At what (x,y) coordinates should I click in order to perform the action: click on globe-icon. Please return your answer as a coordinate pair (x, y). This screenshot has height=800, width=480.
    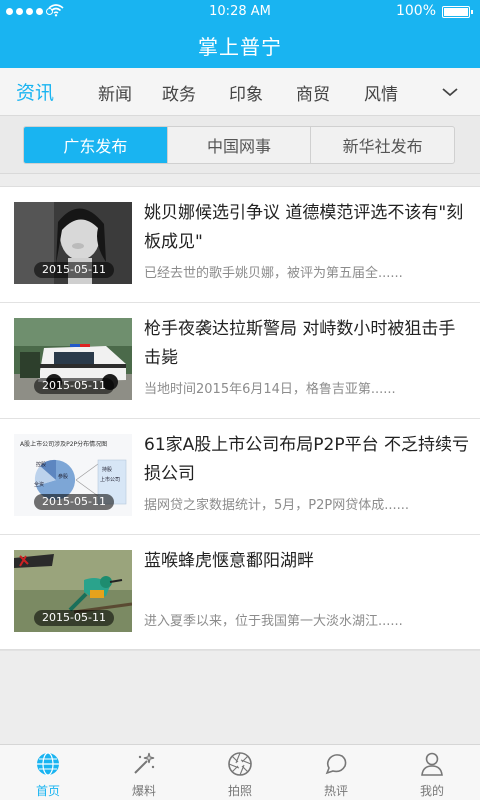
    Looking at the image, I should click on (48, 764).